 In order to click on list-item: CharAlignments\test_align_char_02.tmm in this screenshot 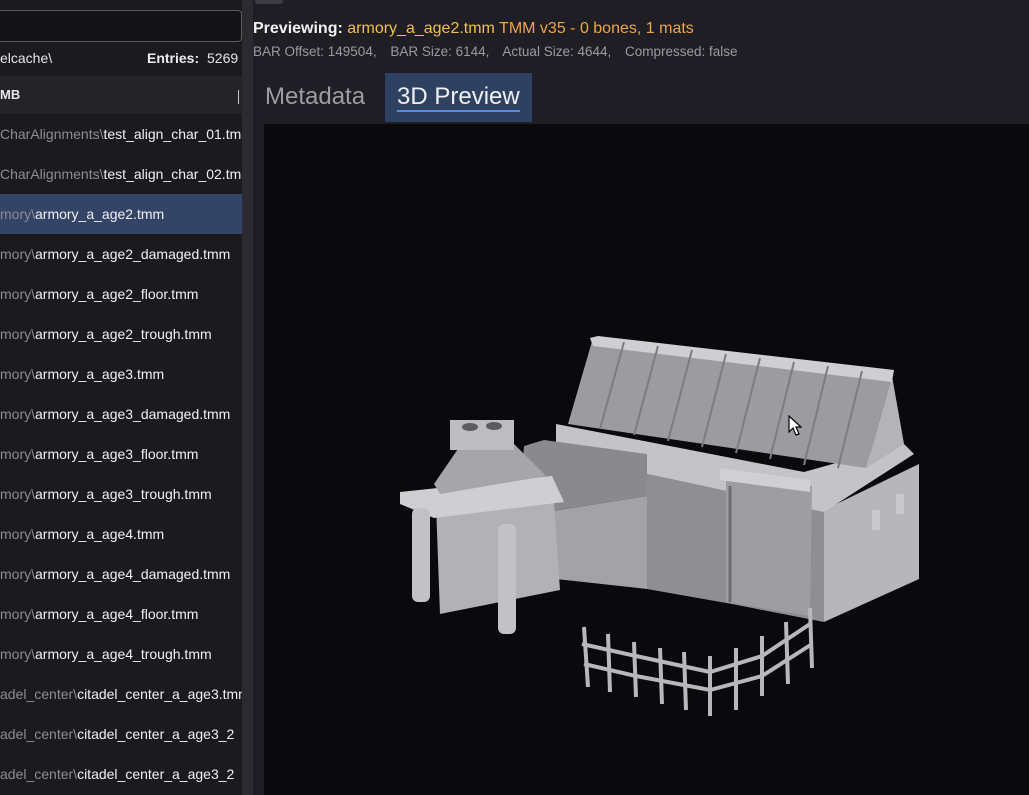, I will do `click(121, 174)`.